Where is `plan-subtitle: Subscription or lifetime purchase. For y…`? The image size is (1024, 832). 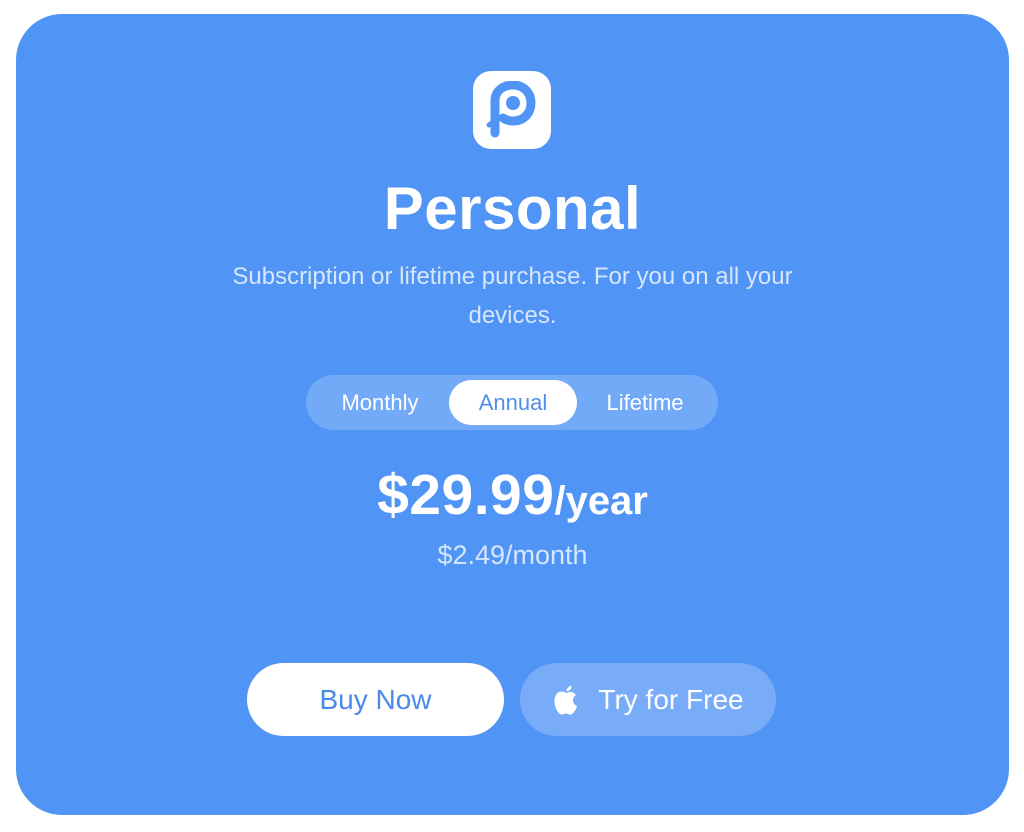 plan-subtitle: Subscription or lifetime purchase. For y… is located at coordinates (512, 296).